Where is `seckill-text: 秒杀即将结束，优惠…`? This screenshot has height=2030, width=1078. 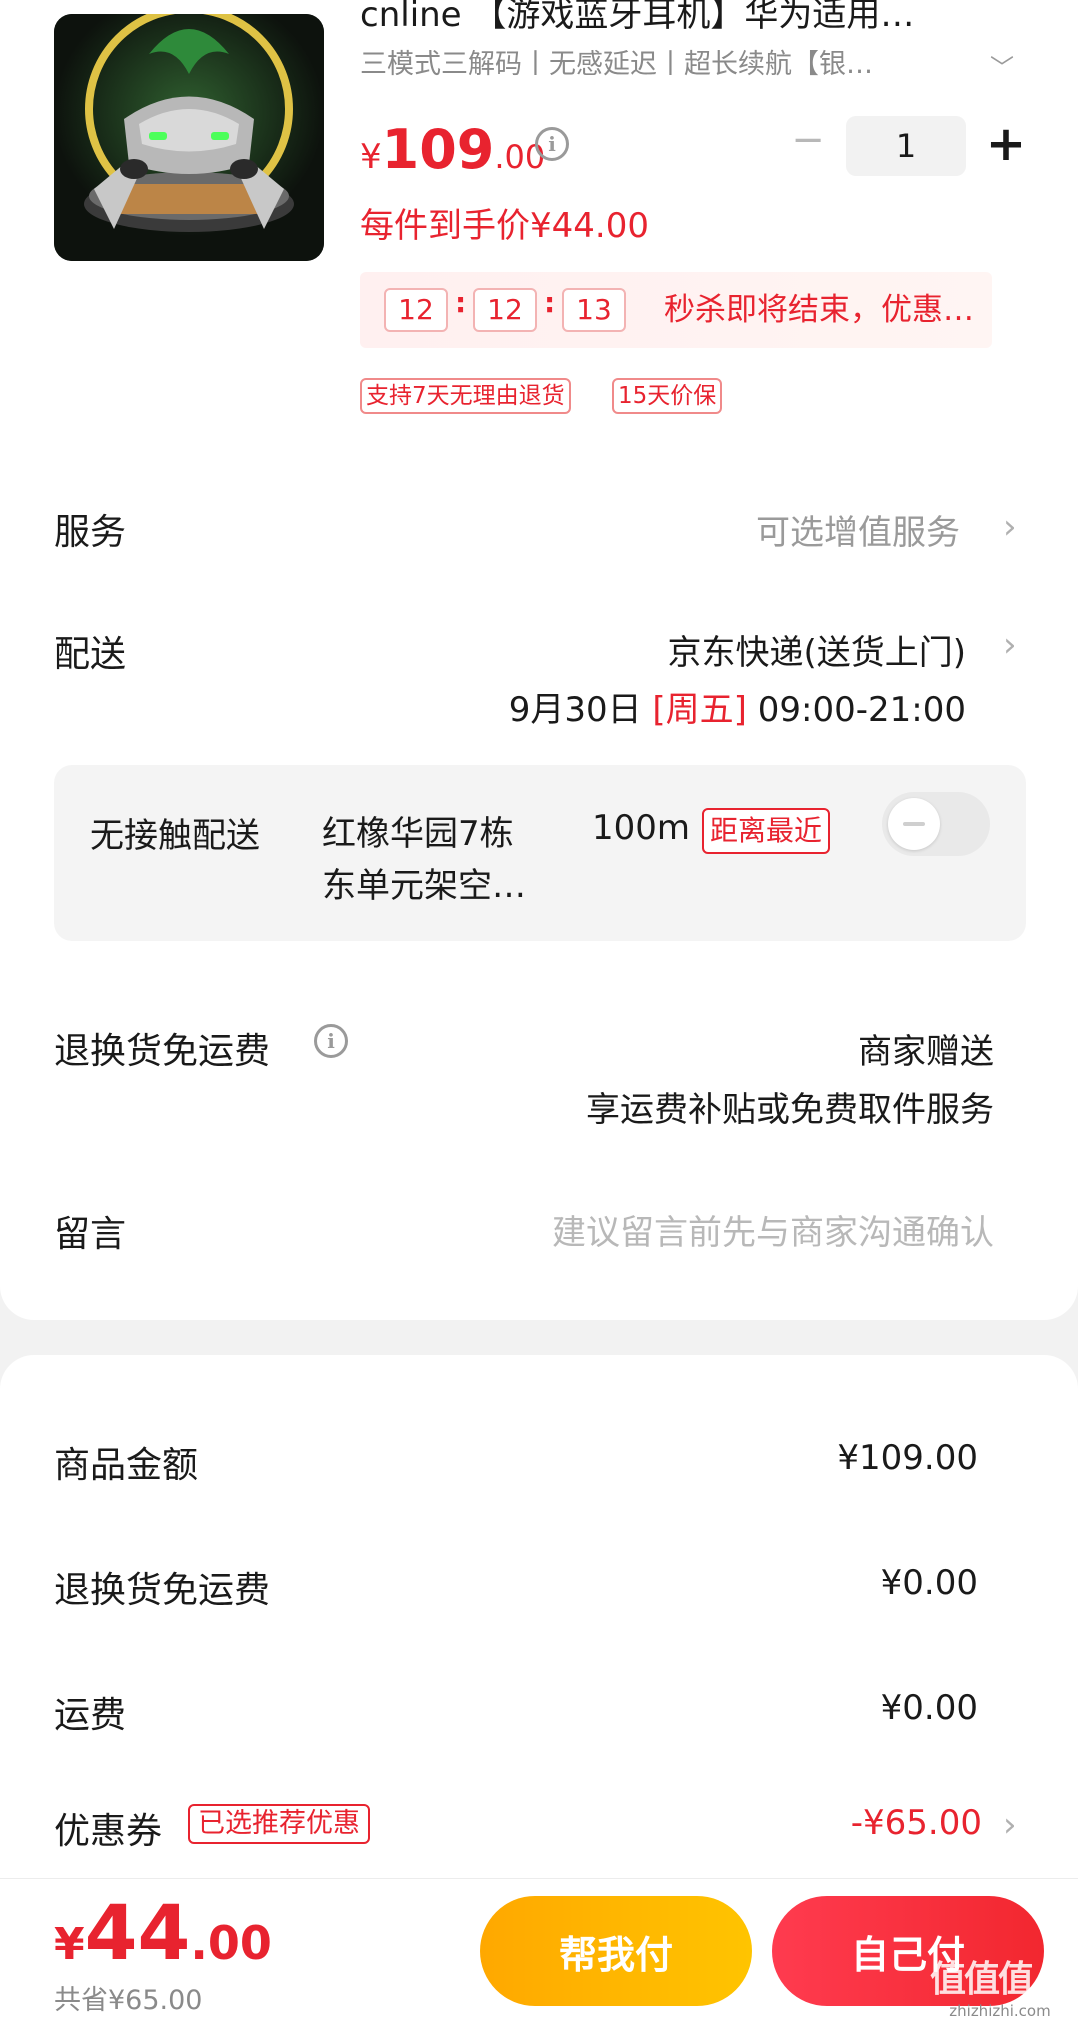
seckill-text: 秒杀即将结束，优惠… is located at coordinates (819, 310).